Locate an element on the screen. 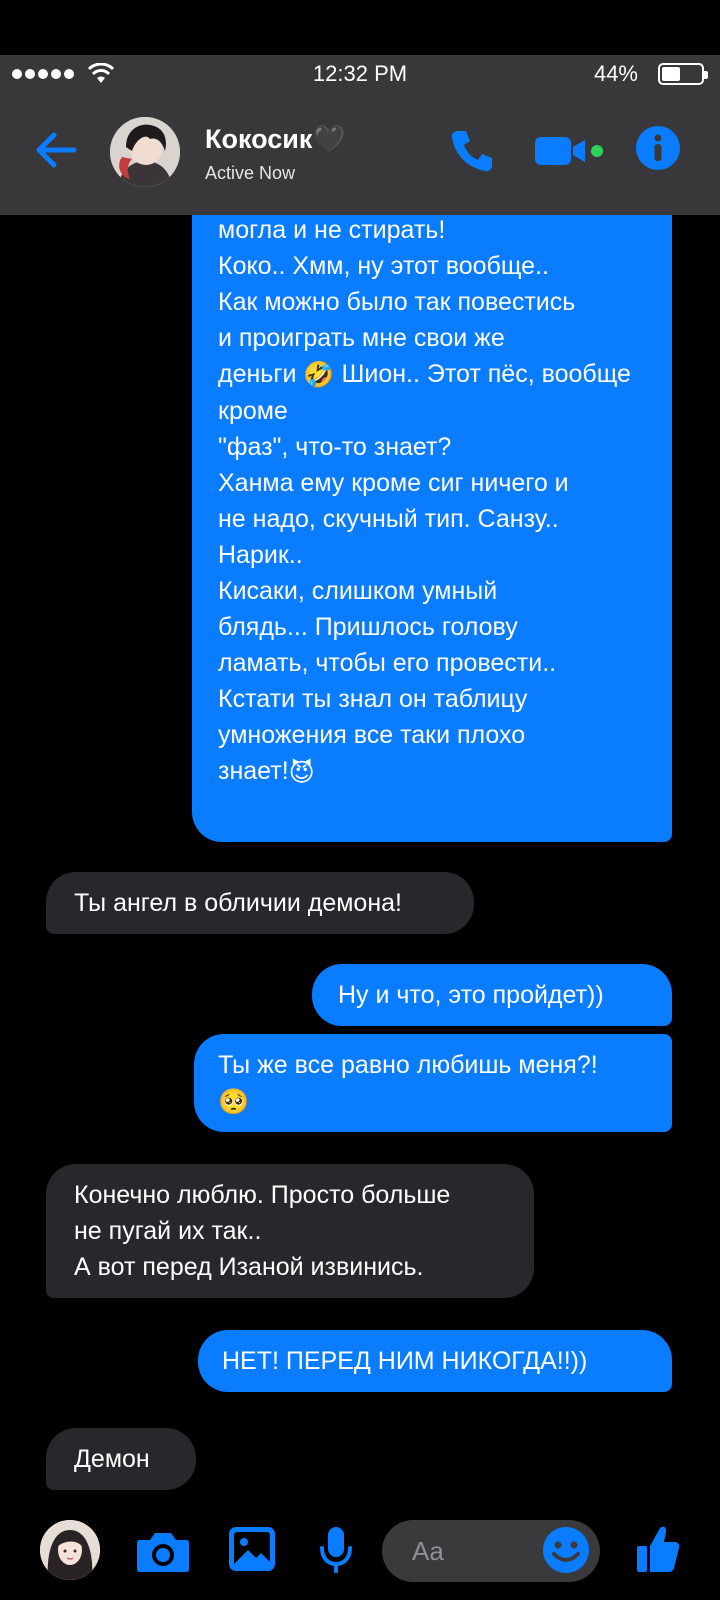 The width and height of the screenshot is (720, 1600). status-bar: 12:32 PM 44% is located at coordinates (360, 75).